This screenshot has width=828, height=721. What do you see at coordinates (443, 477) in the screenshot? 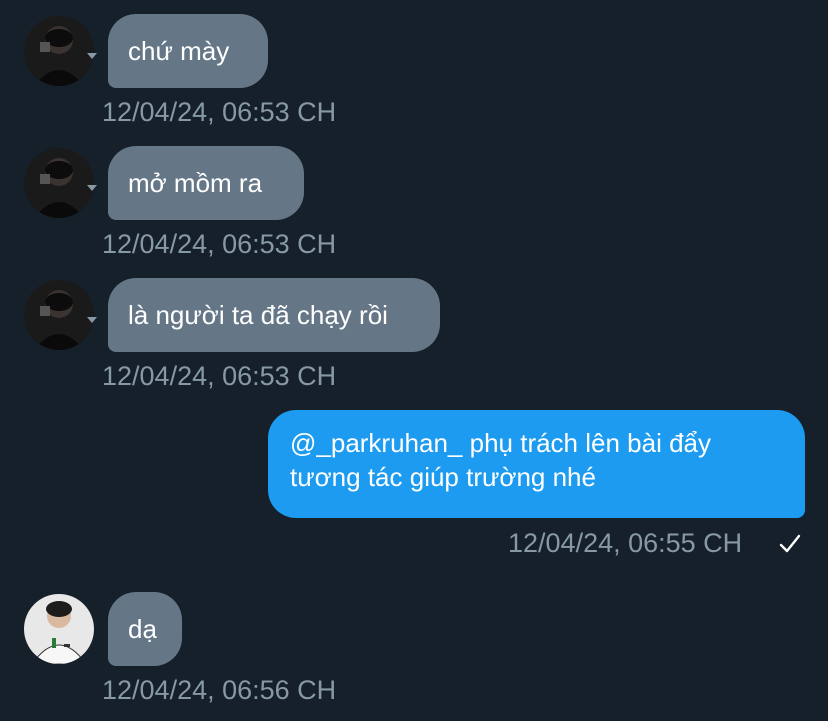
I see `message-text-line: tương tác giúp trường nhé` at bounding box center [443, 477].